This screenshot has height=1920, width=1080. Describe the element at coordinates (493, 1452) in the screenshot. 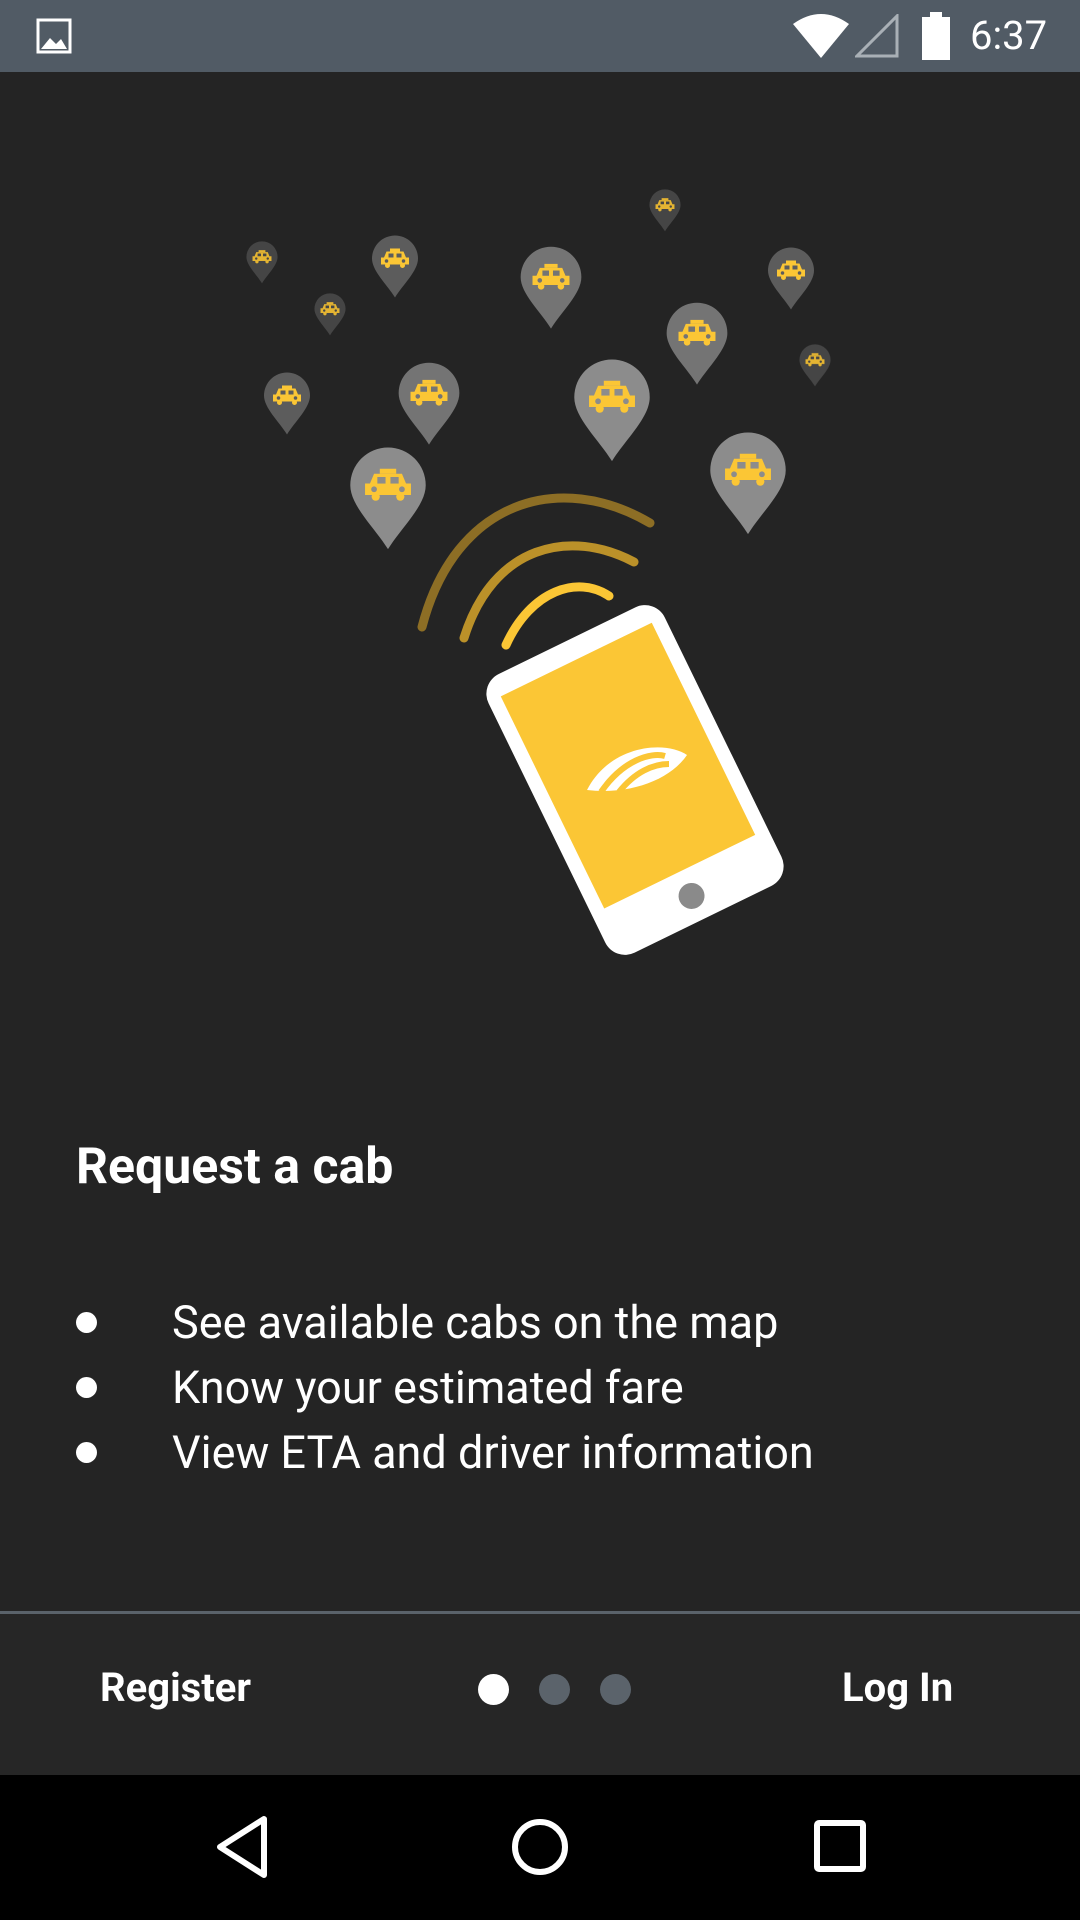

I see `feature-text: View ETA and driver information` at that location.